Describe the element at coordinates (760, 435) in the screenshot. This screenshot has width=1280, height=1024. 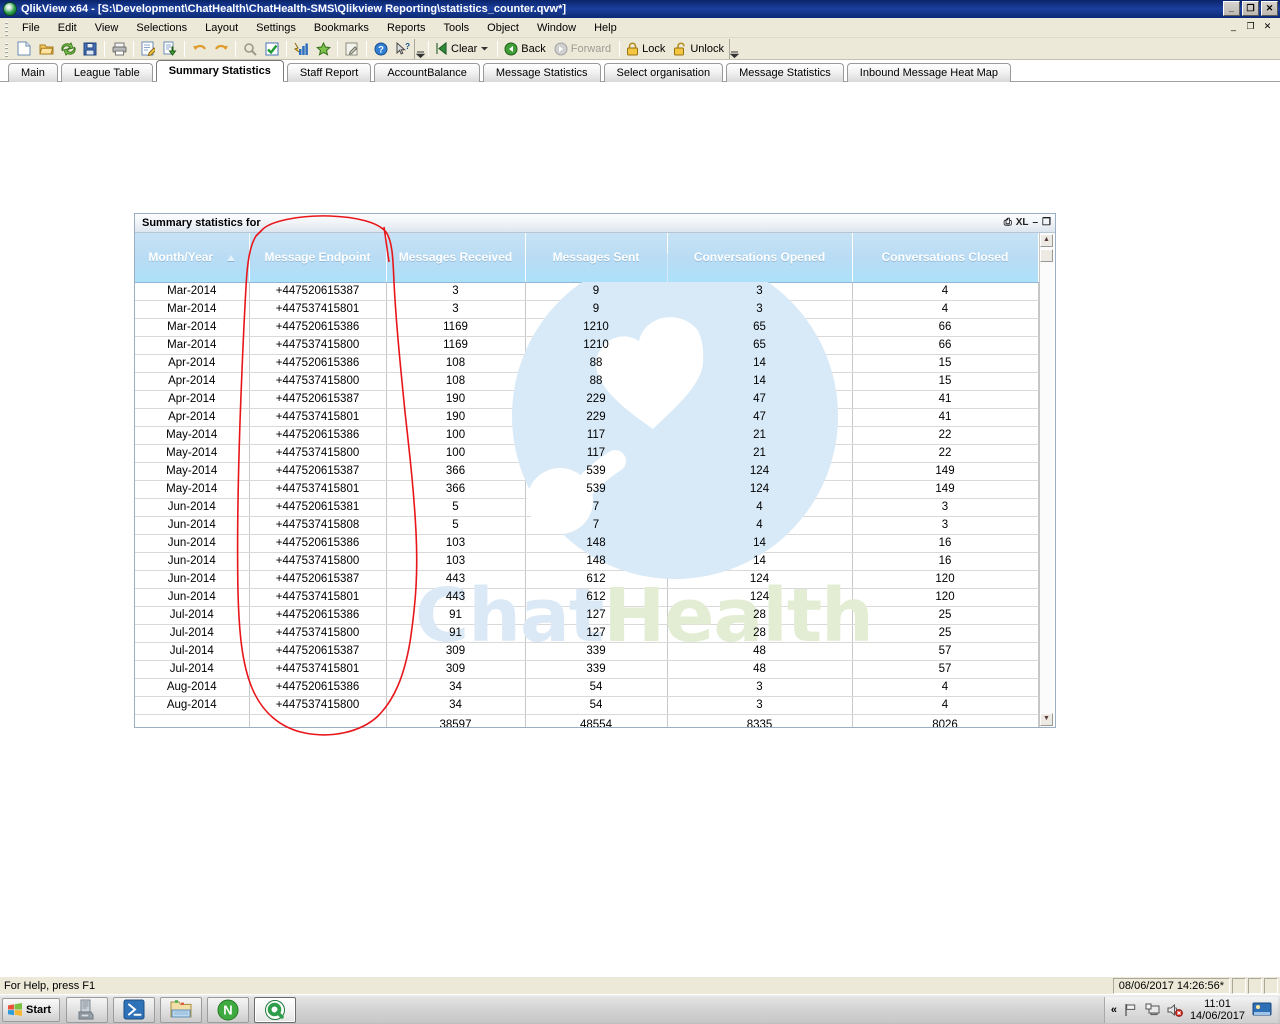
I see `cell-conversations-opened: 21` at that location.